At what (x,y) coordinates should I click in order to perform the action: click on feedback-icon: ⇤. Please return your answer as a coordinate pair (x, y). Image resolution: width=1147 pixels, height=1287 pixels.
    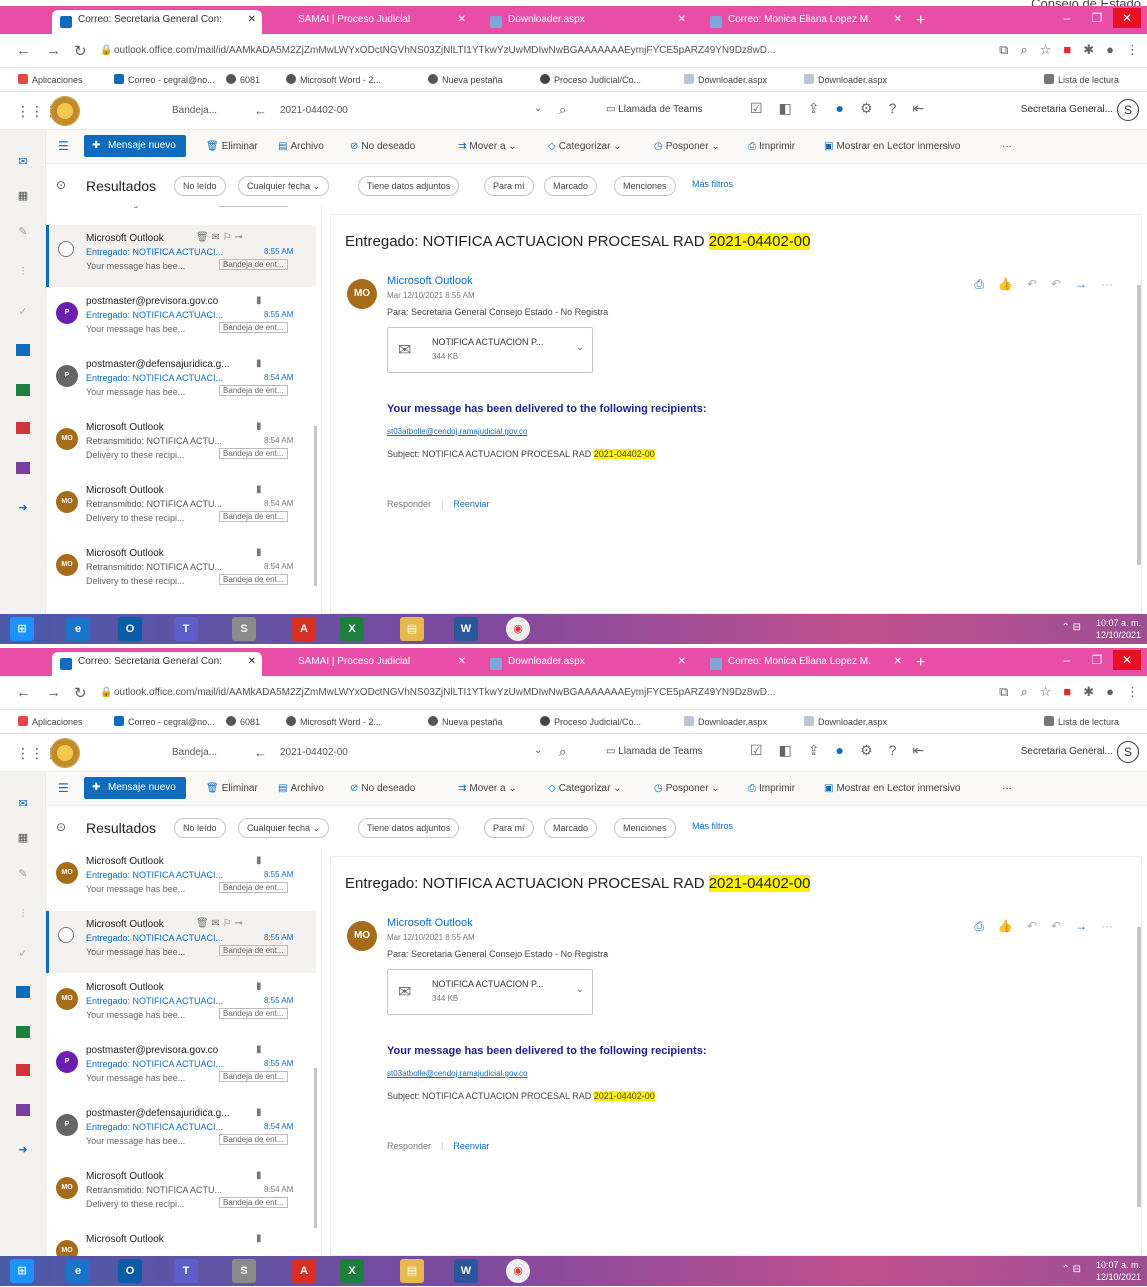
    Looking at the image, I should click on (918, 108).